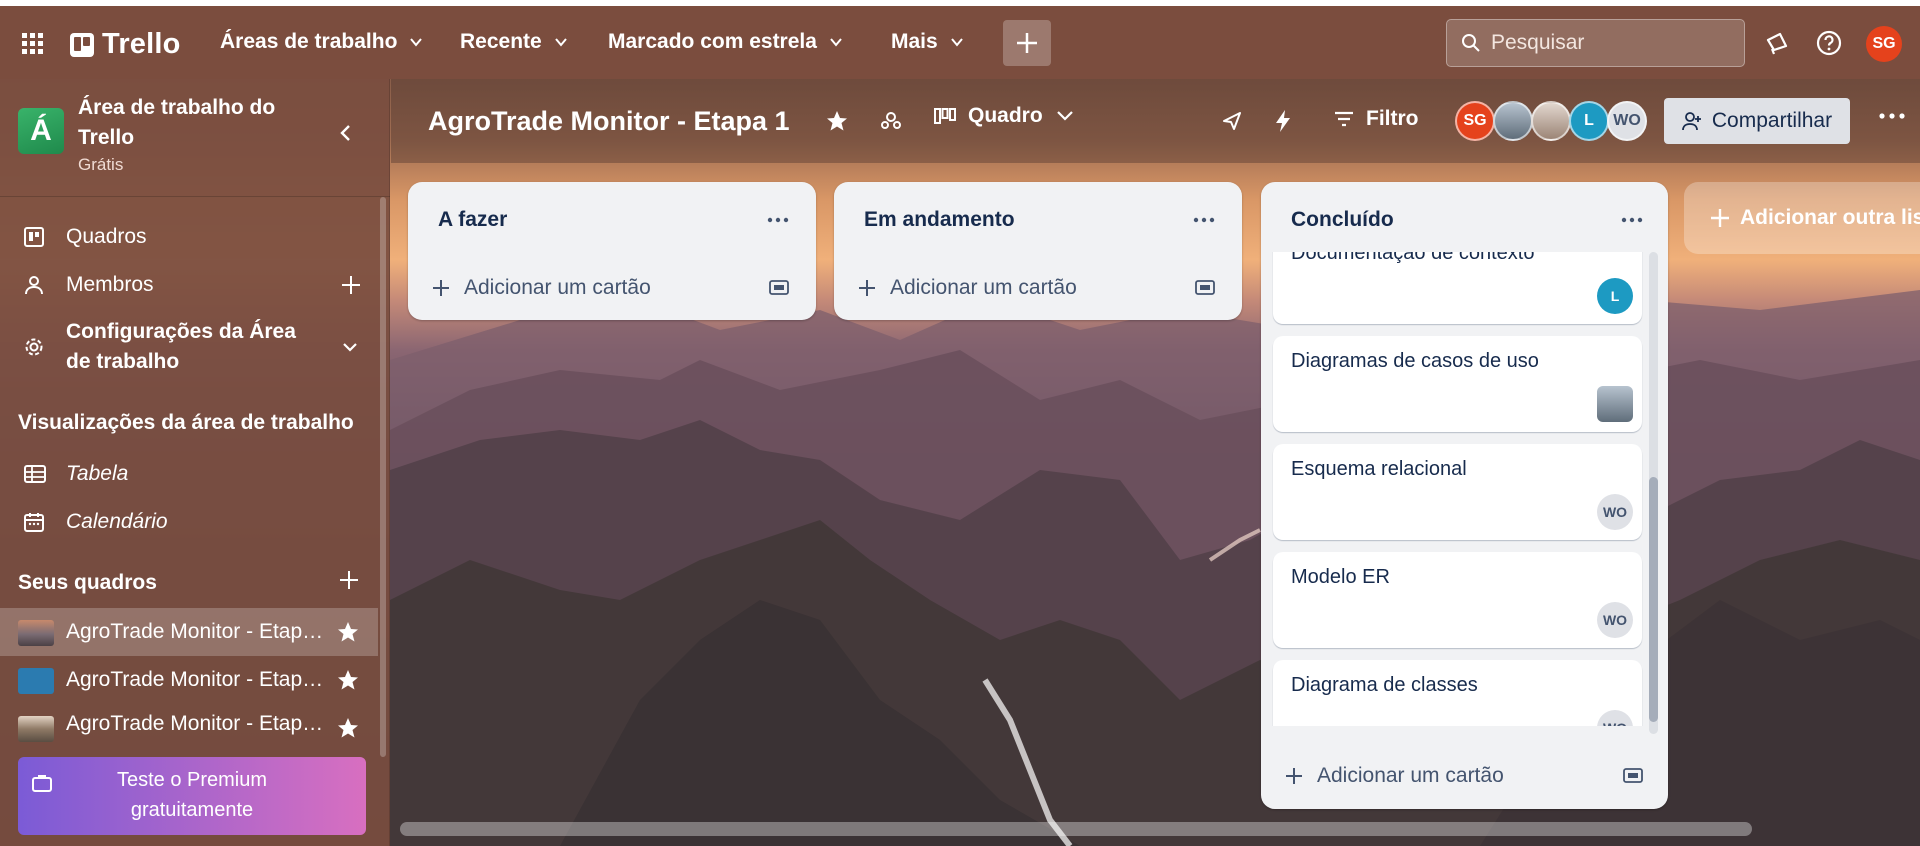 This screenshot has height=846, width=1920. What do you see at coordinates (1457, 384) in the screenshot?
I see `card: Diagramas de casos de uso` at bounding box center [1457, 384].